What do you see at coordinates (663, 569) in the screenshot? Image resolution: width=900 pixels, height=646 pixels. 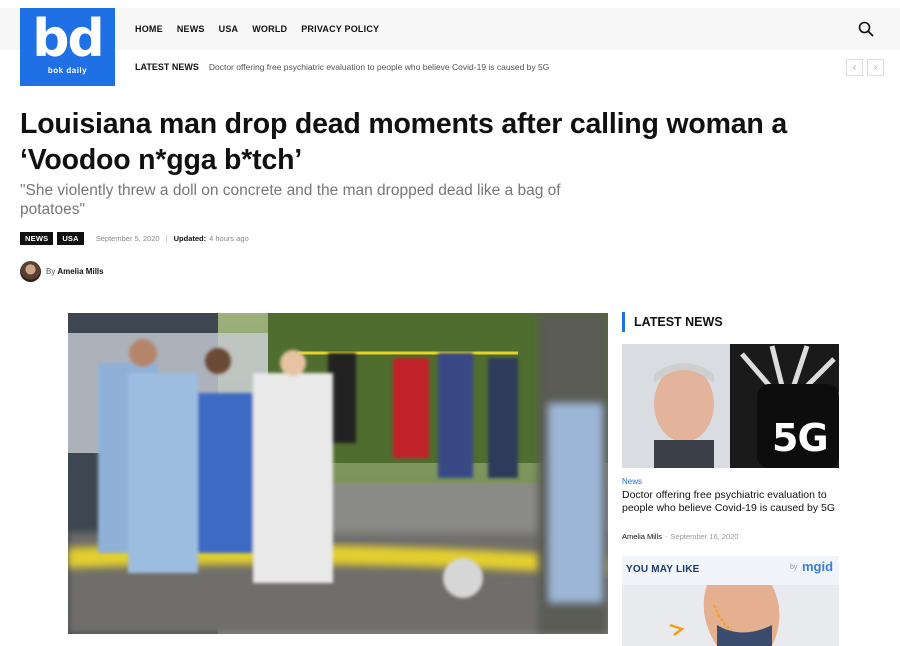 I see `you-may-like-label: YOU MAY LIKE` at bounding box center [663, 569].